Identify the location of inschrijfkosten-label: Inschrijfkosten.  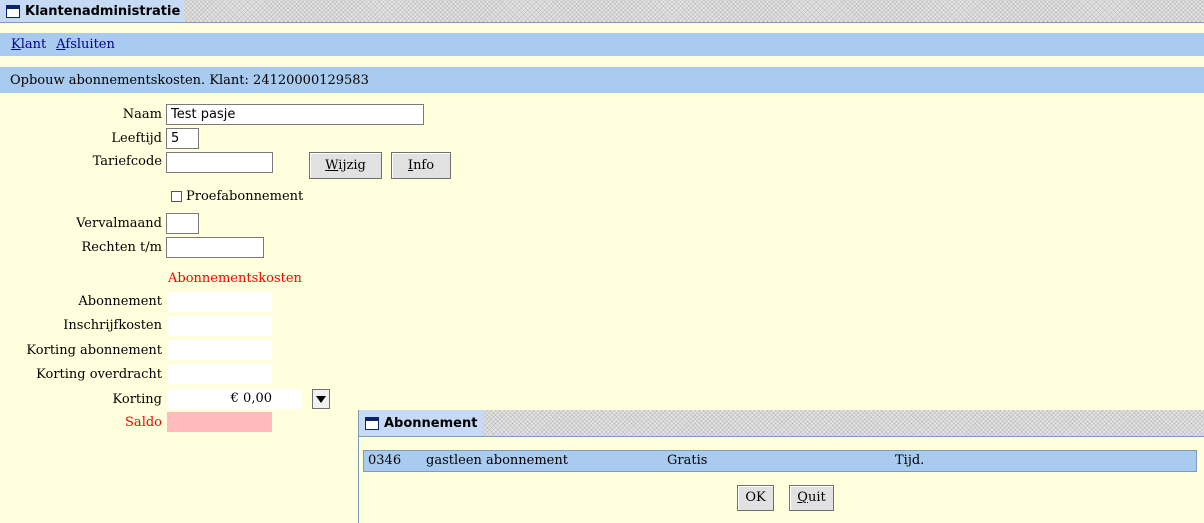
(112, 325).